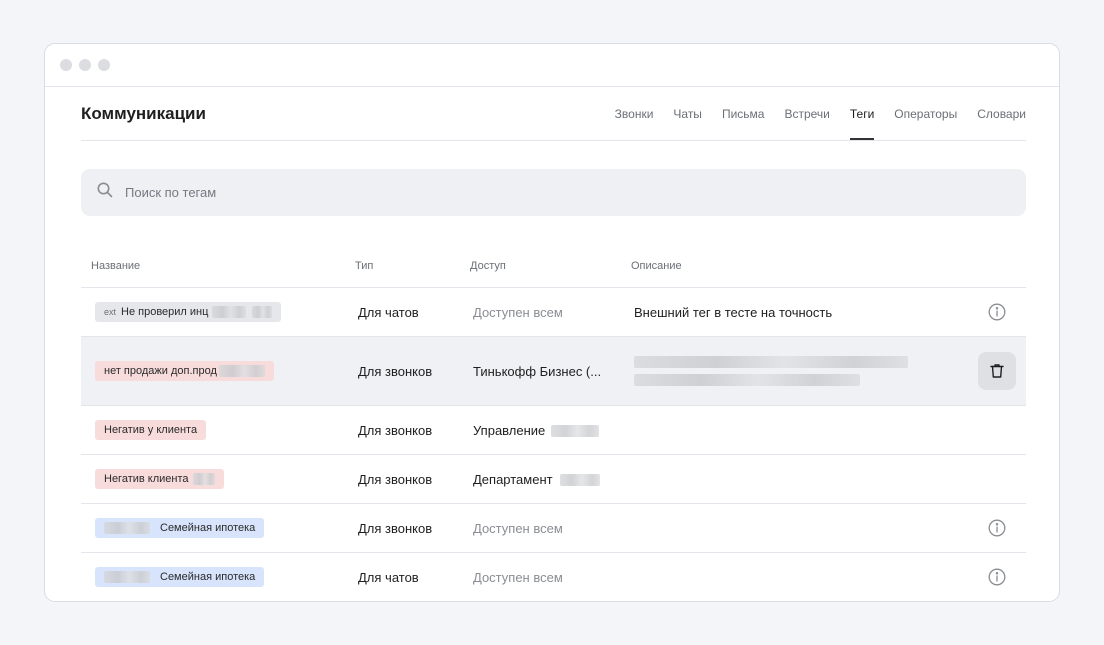 The height and width of the screenshot is (645, 1104). I want to click on tag-label: Не проверил инц, so click(165, 312).